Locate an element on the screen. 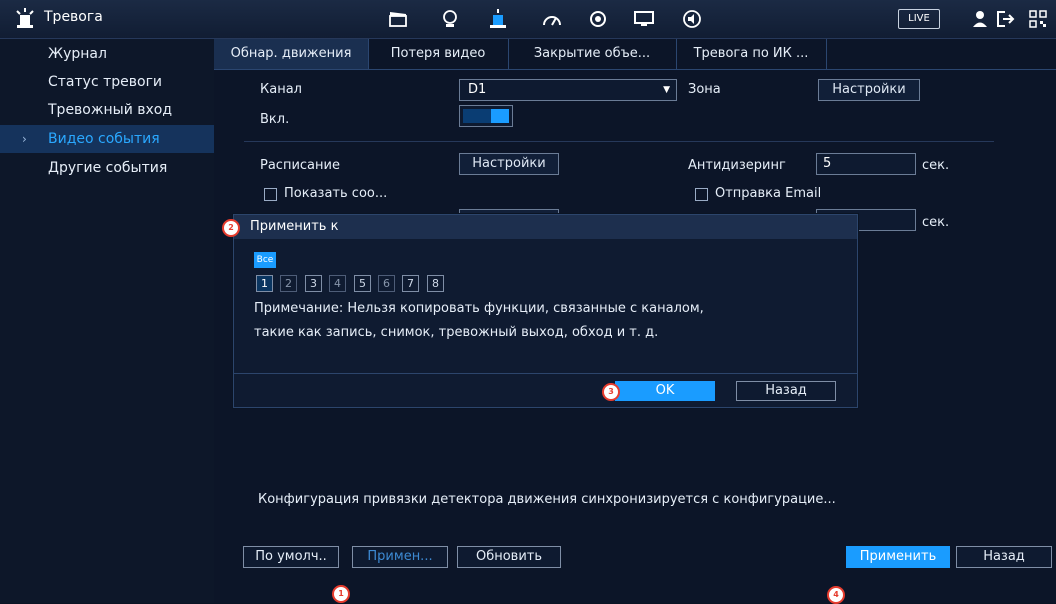  enable-toggle is located at coordinates (486, 116).